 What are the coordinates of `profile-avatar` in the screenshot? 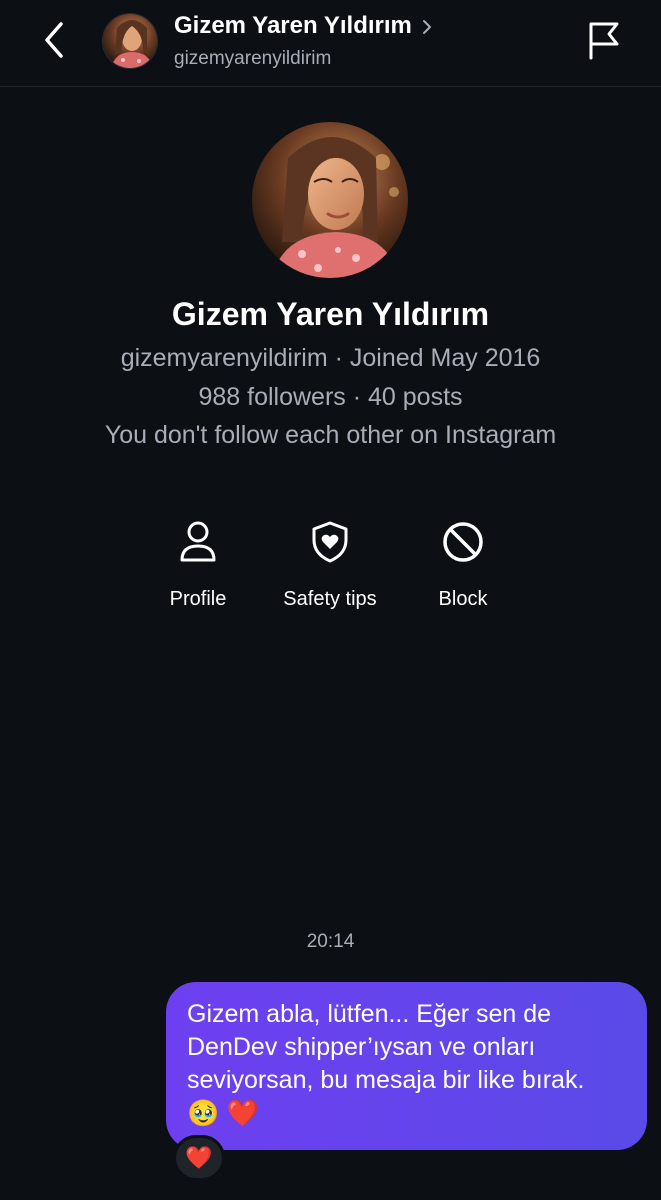 It's located at (330, 200).